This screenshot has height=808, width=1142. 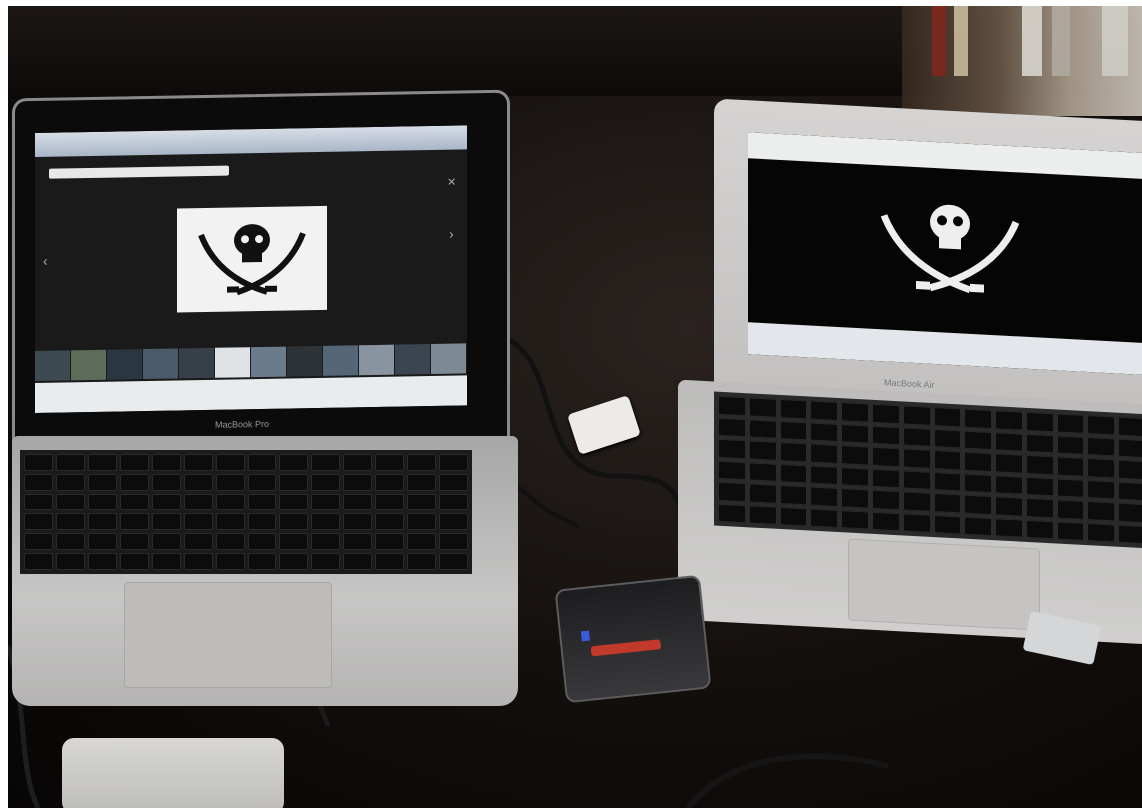 I want to click on card-slot-light, so click(x=626, y=648).